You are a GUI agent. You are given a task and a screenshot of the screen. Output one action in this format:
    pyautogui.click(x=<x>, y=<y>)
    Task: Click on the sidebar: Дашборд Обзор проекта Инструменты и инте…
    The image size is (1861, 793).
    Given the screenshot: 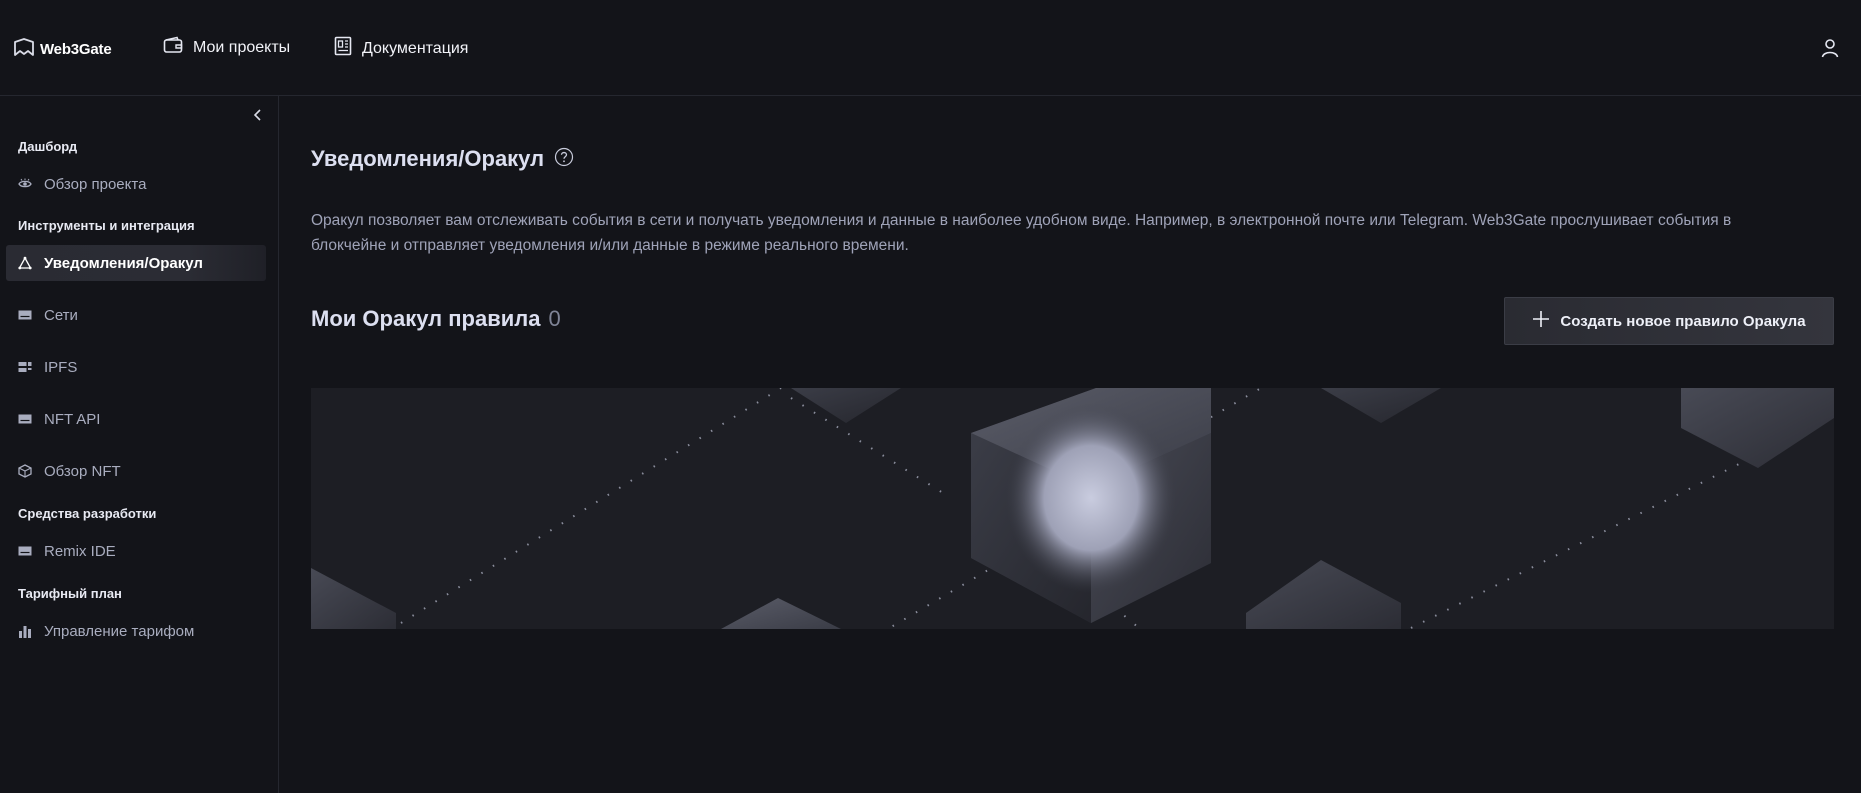 What is the action you would take?
    pyautogui.click(x=139, y=444)
    